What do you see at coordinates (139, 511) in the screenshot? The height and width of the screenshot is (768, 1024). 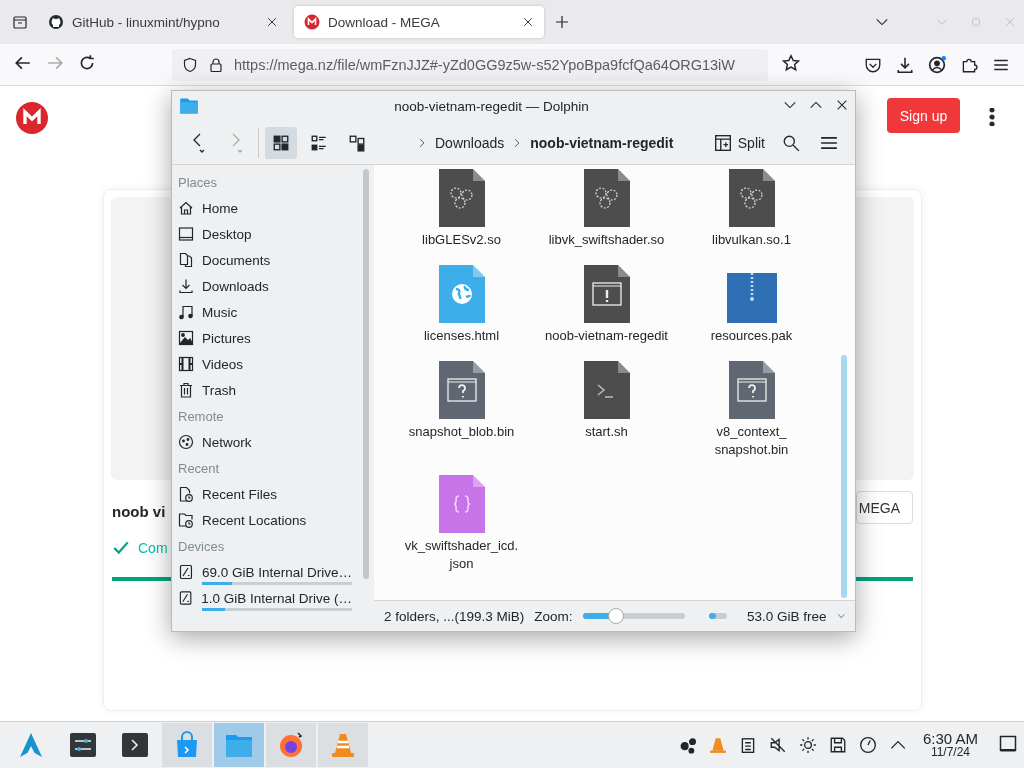 I see `file-name: noob vi` at bounding box center [139, 511].